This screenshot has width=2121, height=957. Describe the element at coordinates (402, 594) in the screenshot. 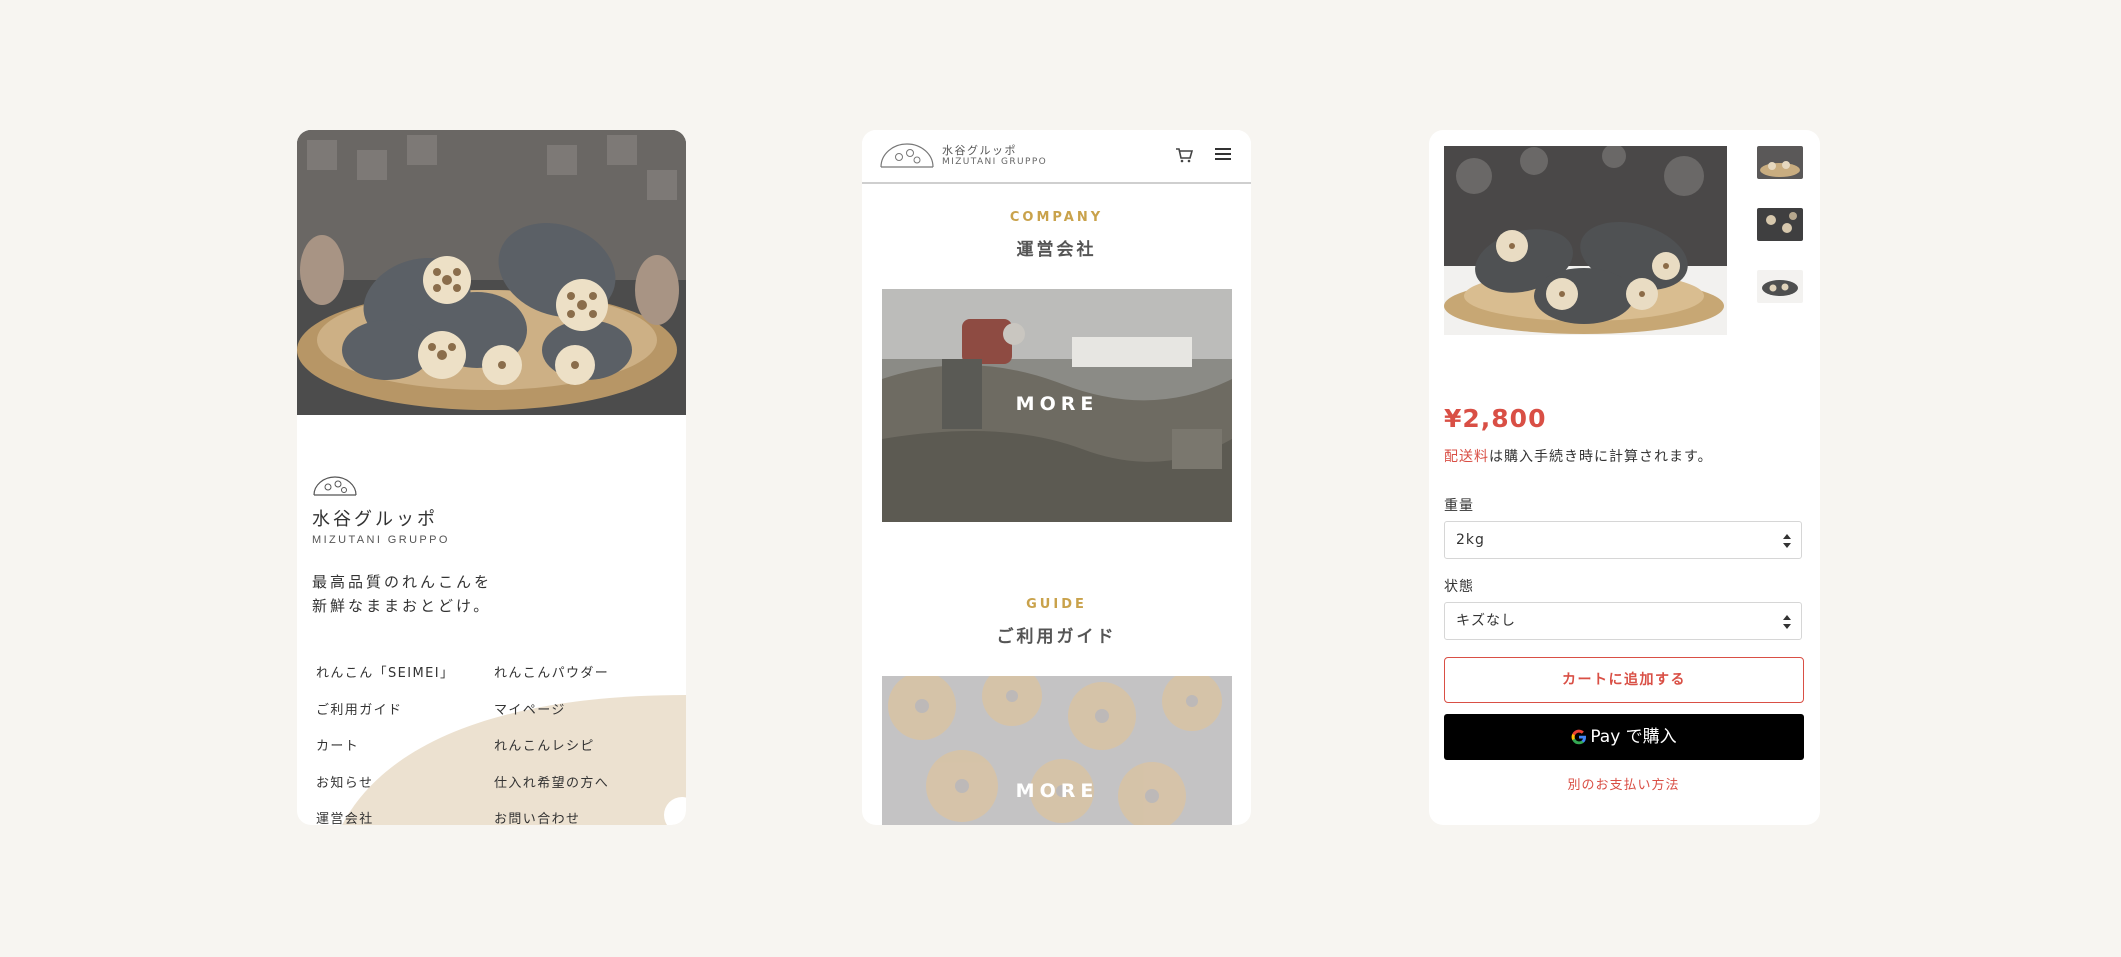

I see `tagline: 最高品質のれんこんを 新鮮なままおとどけ。` at that location.